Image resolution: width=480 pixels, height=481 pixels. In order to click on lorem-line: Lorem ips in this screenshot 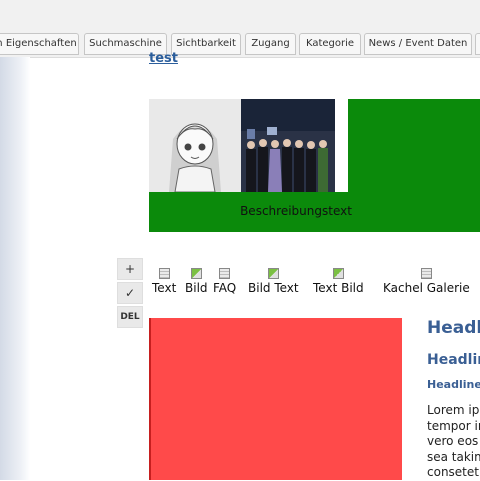, I will do `click(453, 410)`.